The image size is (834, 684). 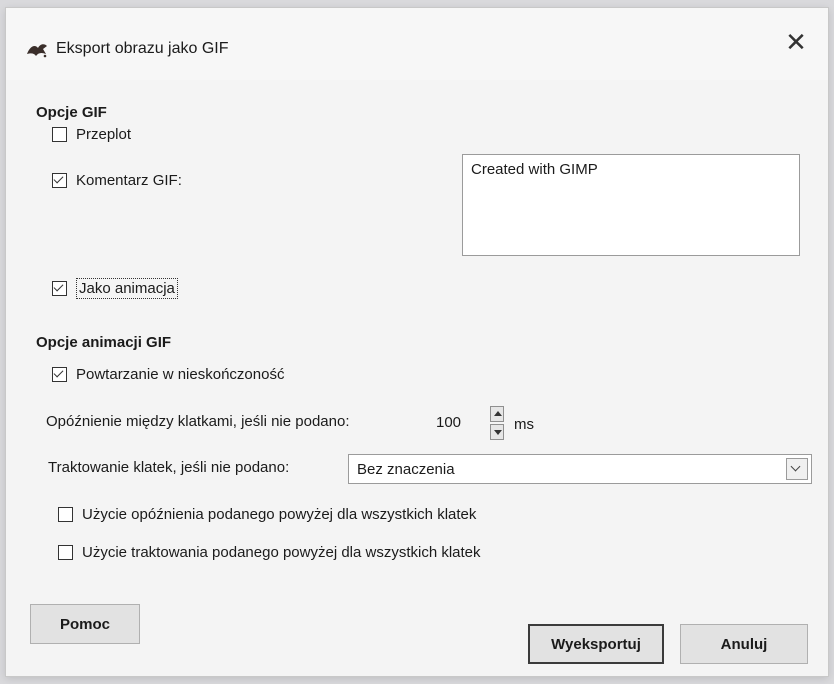 I want to click on disposal-label: Traktowanie klatek, jeśli nie podano:, so click(x=169, y=467).